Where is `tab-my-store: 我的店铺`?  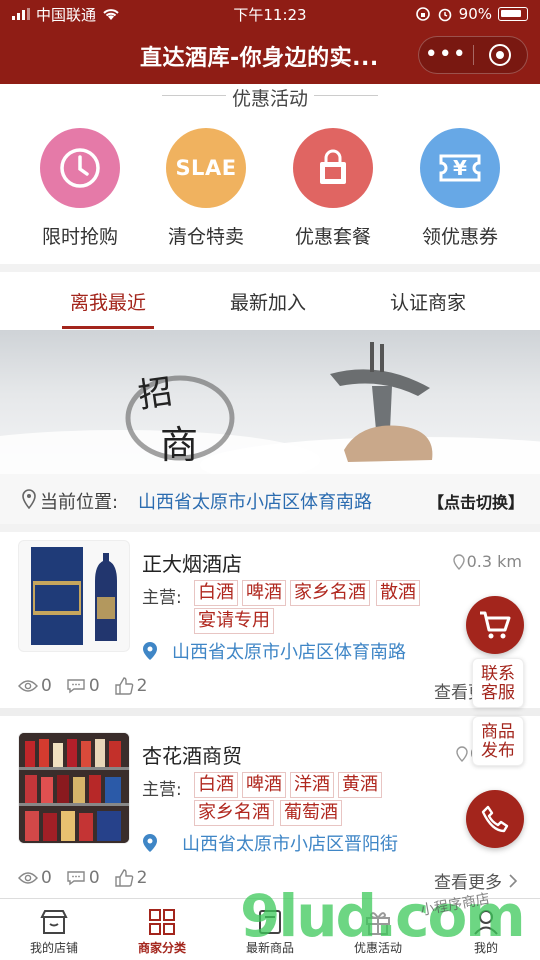
tab-my-store: 我的店铺 is located at coordinates (54, 930).